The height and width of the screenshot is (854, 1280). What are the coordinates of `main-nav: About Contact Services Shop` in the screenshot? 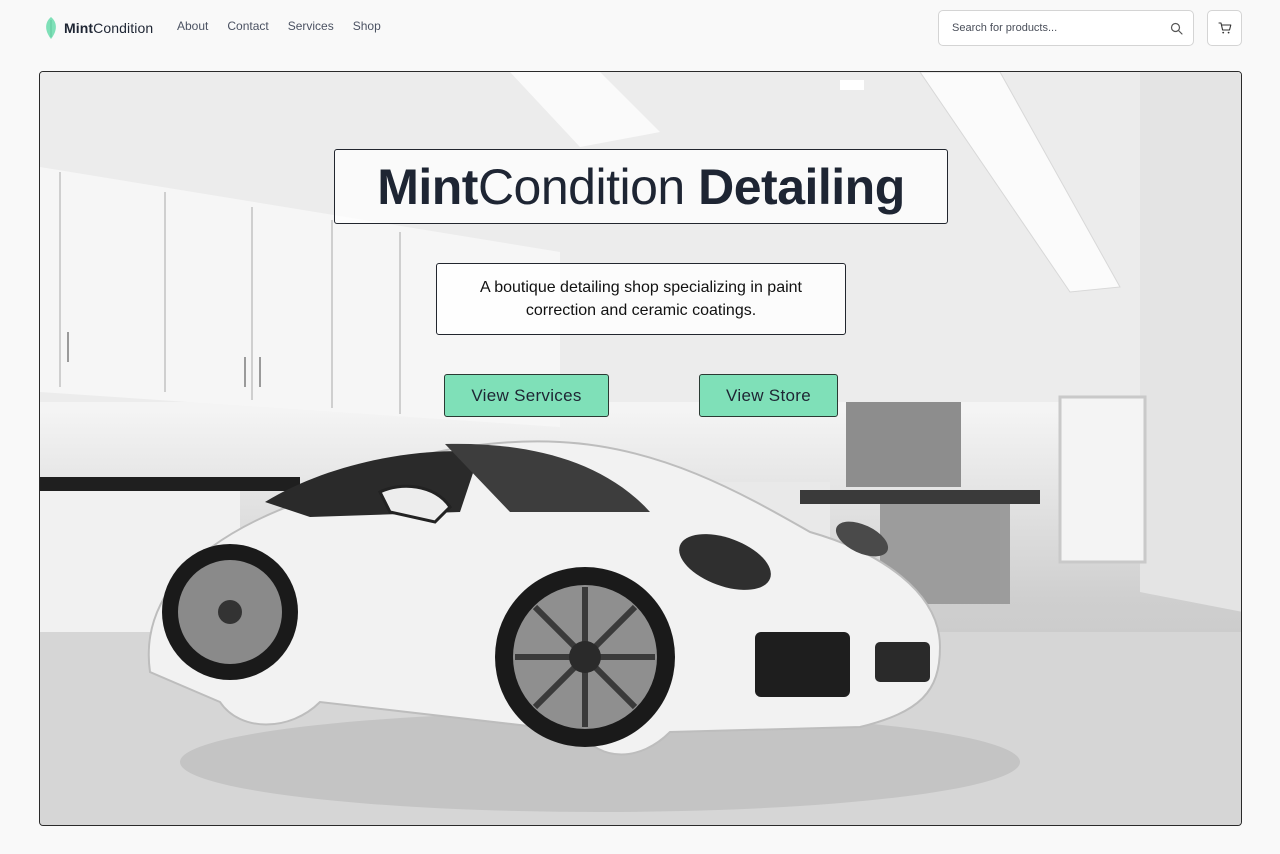 It's located at (279, 26).